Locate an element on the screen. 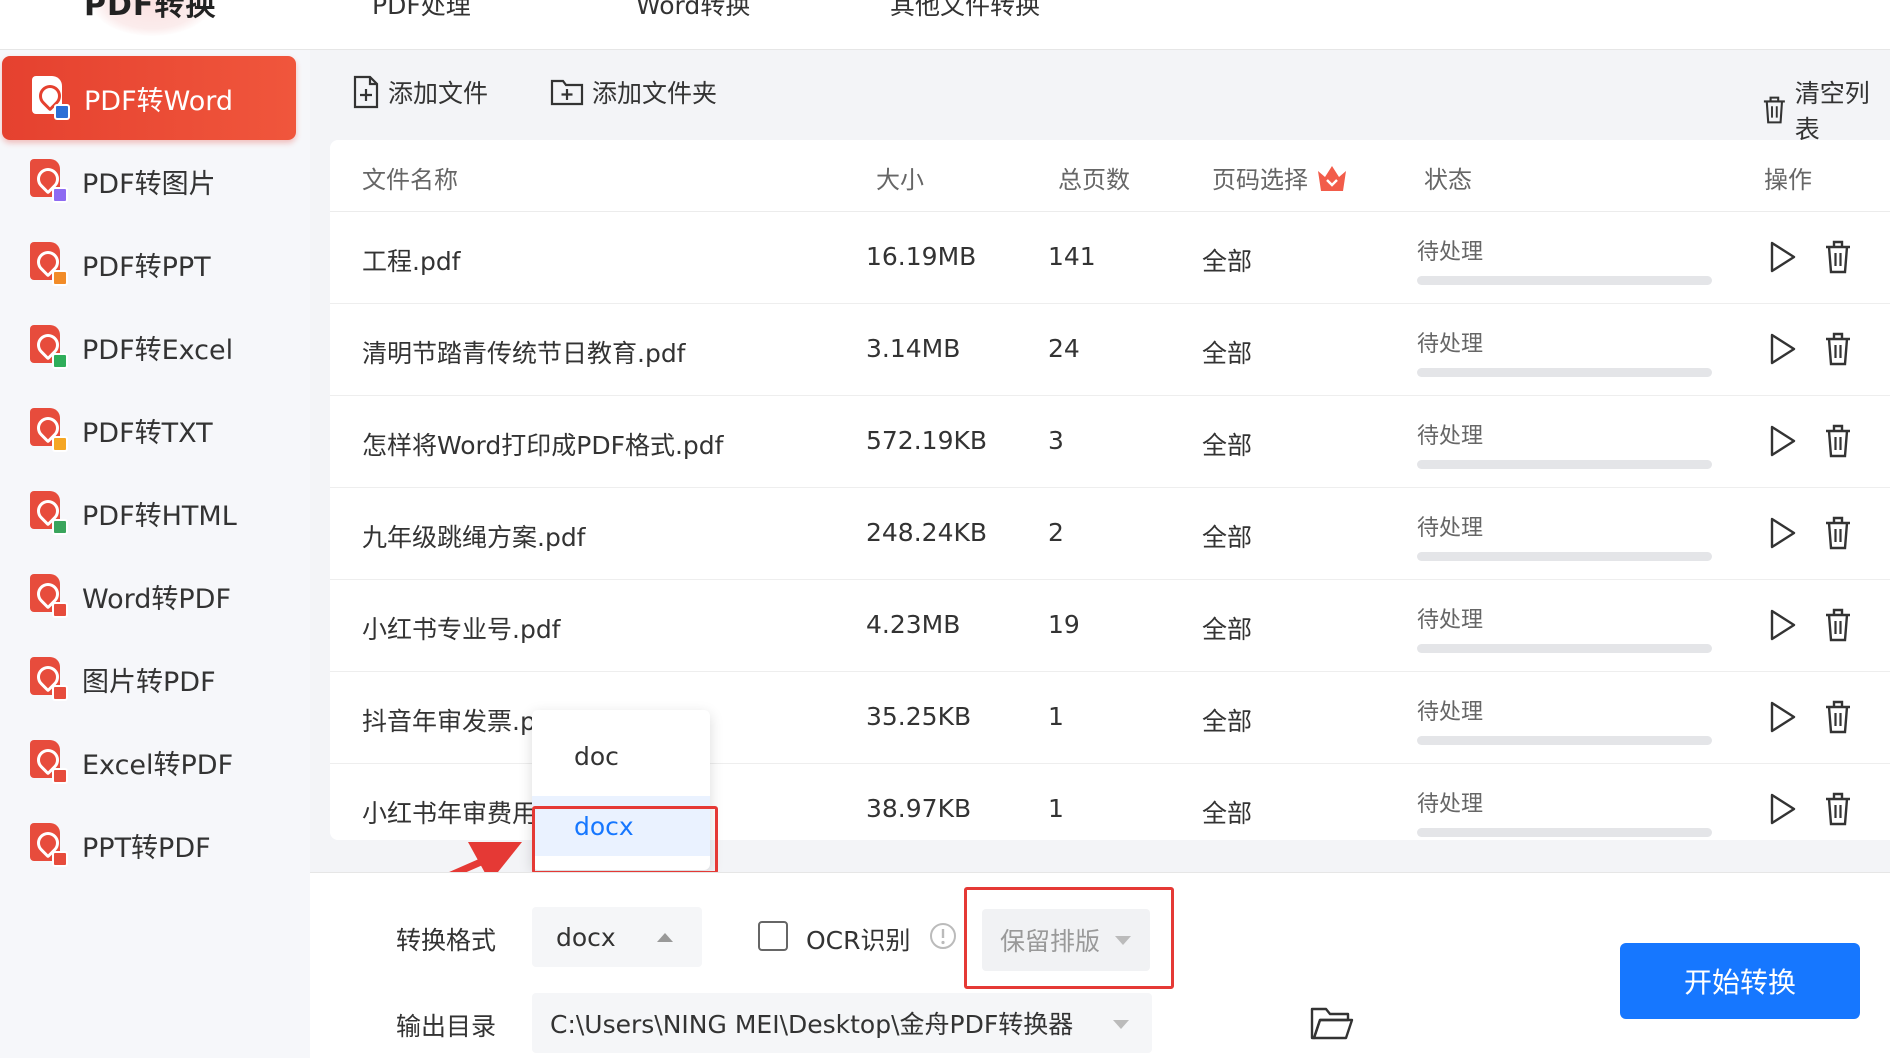  format-select: docx is located at coordinates (617, 937).